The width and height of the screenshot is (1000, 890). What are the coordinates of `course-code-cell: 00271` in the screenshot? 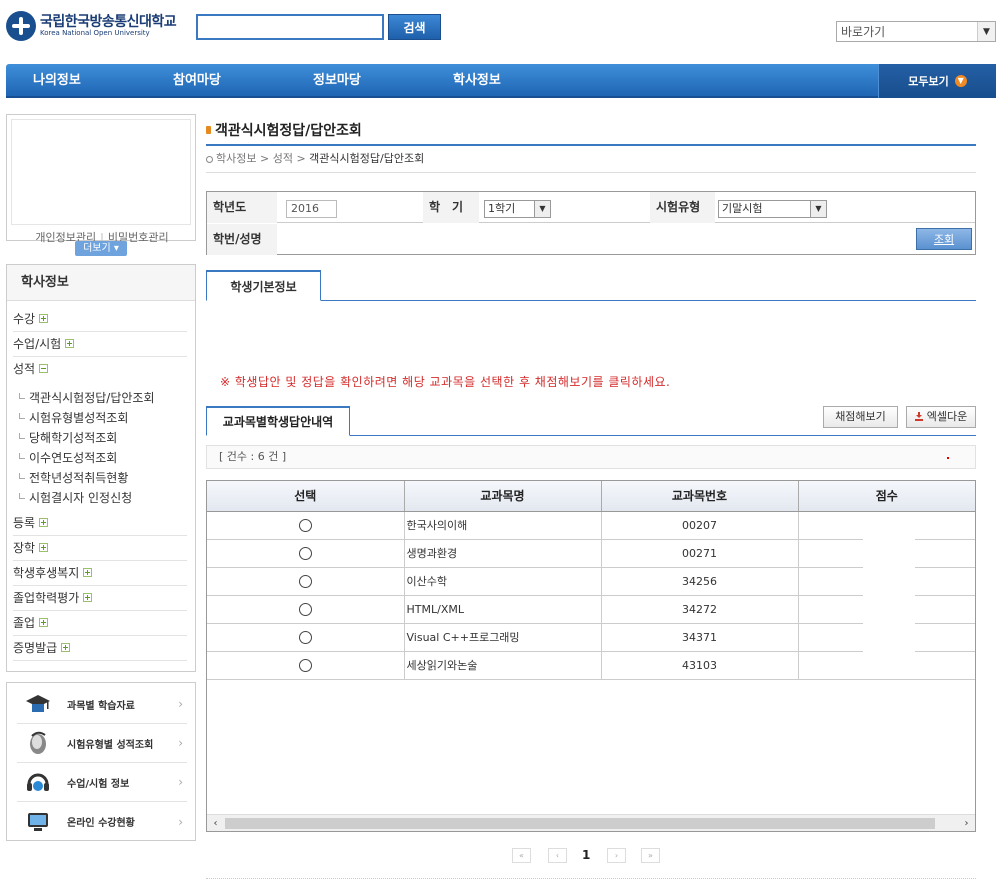 It's located at (700, 553).